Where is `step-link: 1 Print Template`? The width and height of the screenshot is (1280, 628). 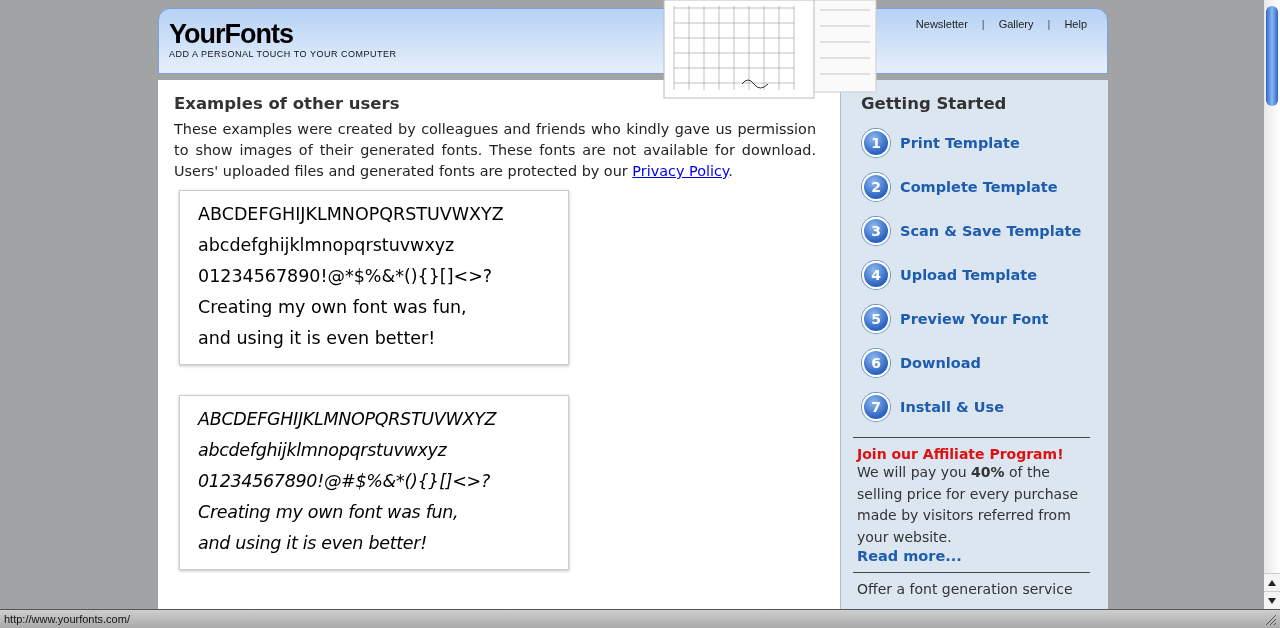
step-link: 1 Print Template is located at coordinates (971, 143).